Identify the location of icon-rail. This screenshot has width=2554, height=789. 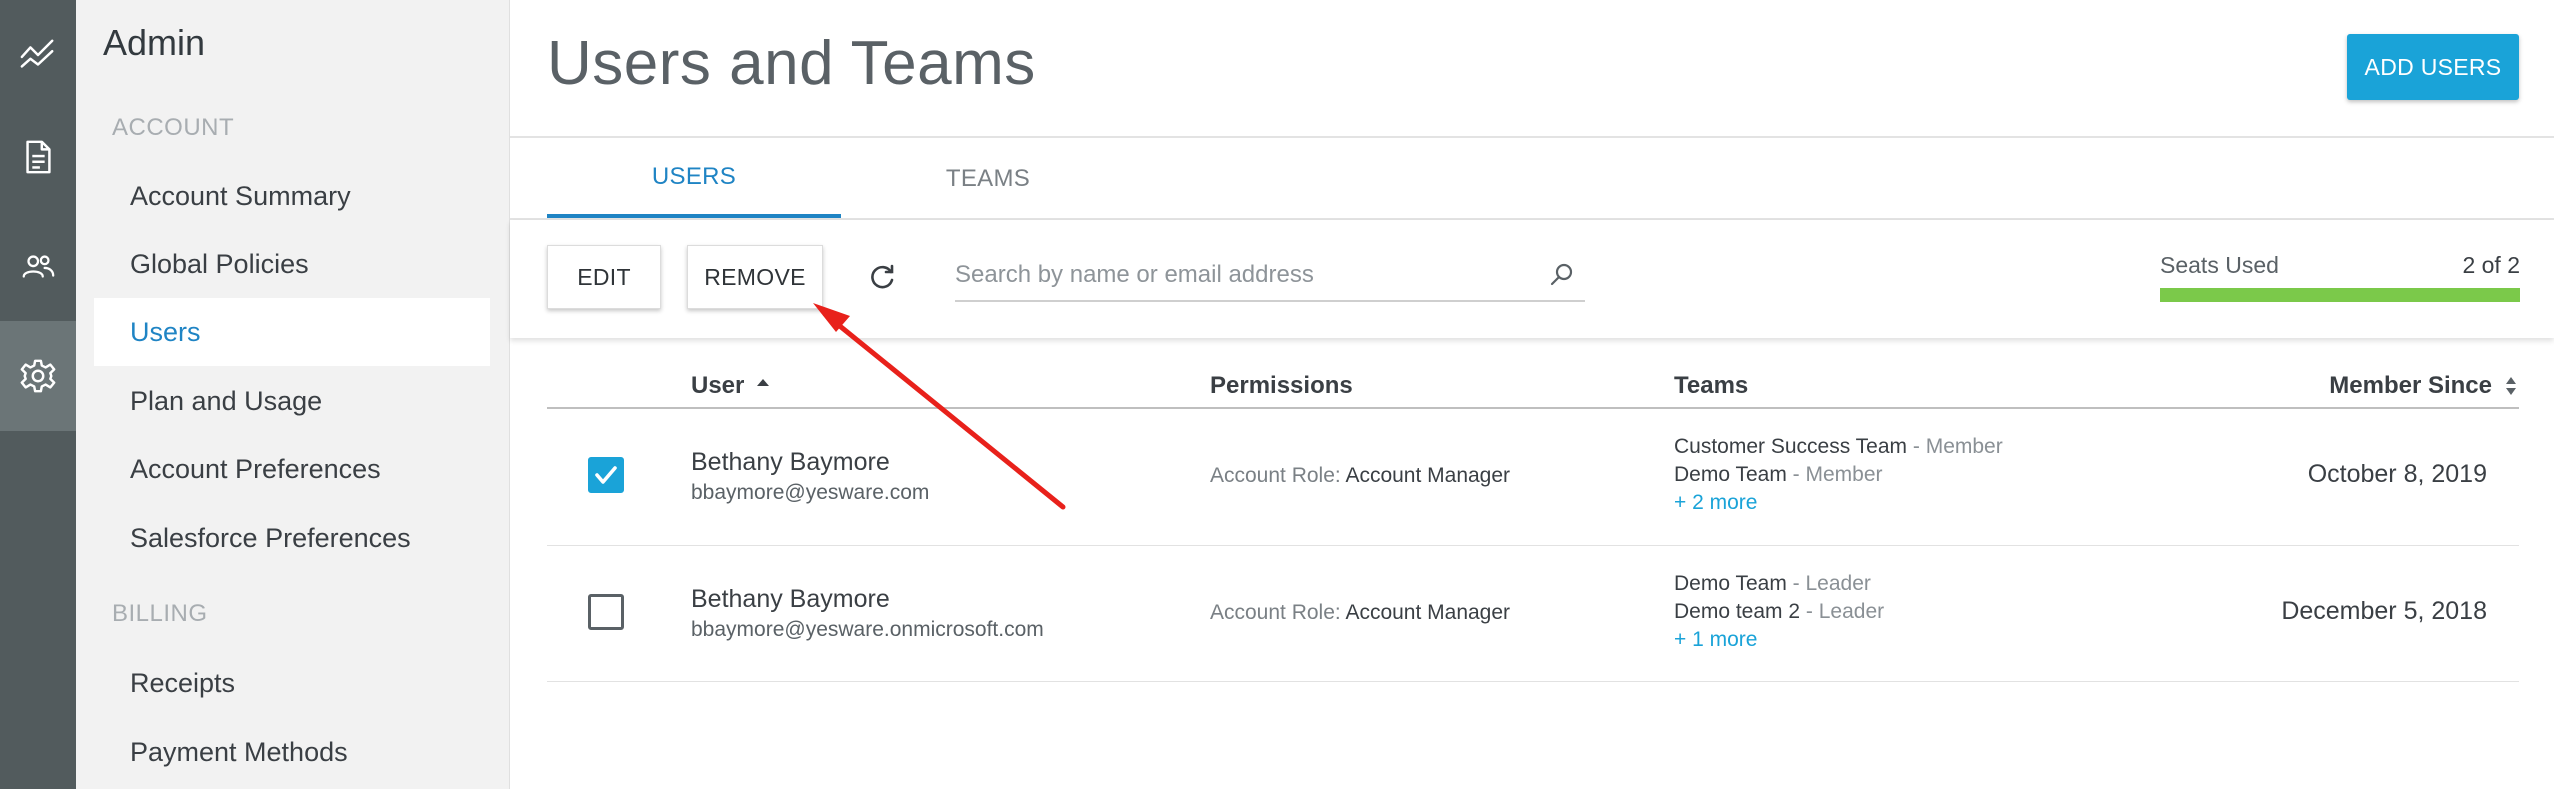
(38, 394).